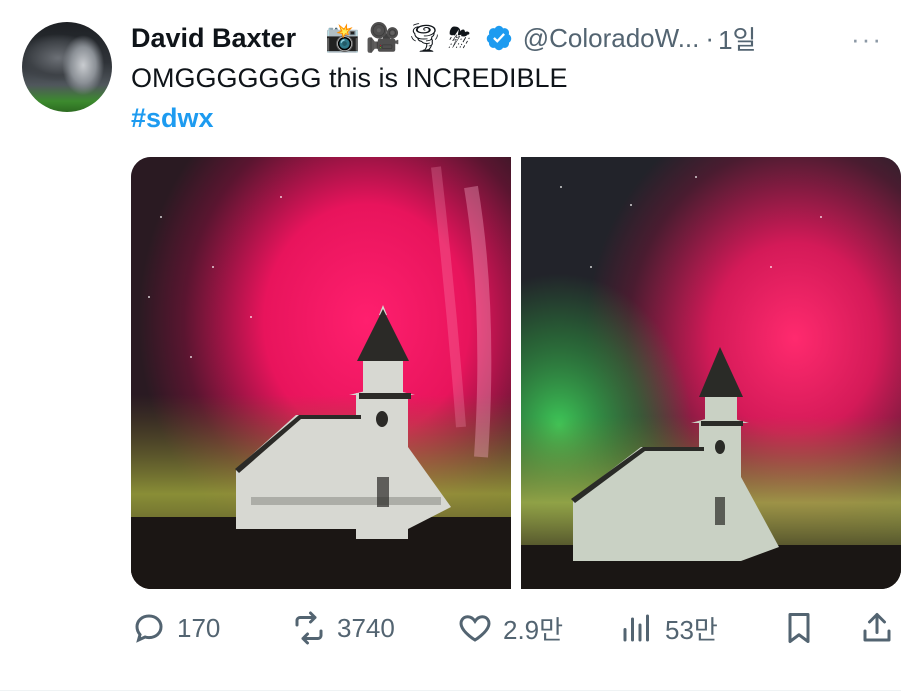 The image size is (901, 691). I want to click on share-button, so click(877, 628).